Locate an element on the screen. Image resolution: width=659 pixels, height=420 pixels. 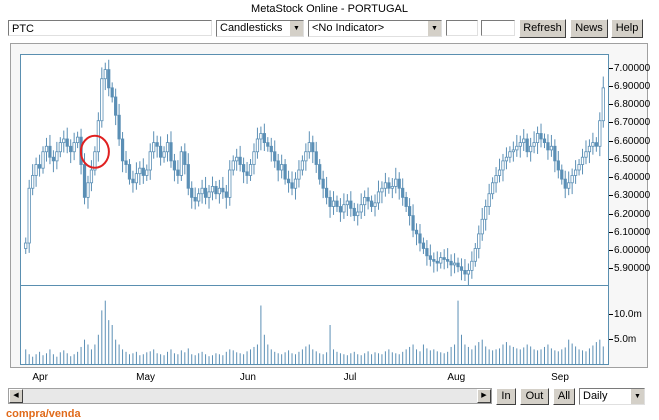
scroll-left-icon: ◀ is located at coordinates (16, 396).